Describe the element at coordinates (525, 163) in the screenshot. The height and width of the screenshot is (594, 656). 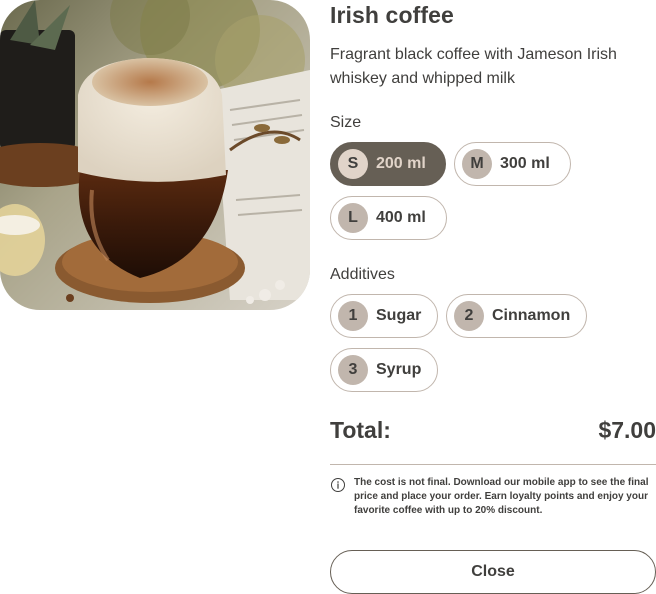
I see `size-option-label: 300 ml` at that location.